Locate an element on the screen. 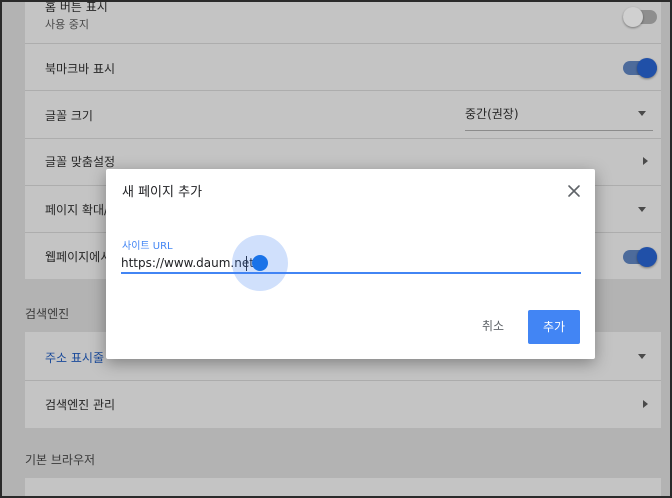 This screenshot has height=498, width=672. bookmarks-bar-label: 북마크바 표시 is located at coordinates (80, 69).